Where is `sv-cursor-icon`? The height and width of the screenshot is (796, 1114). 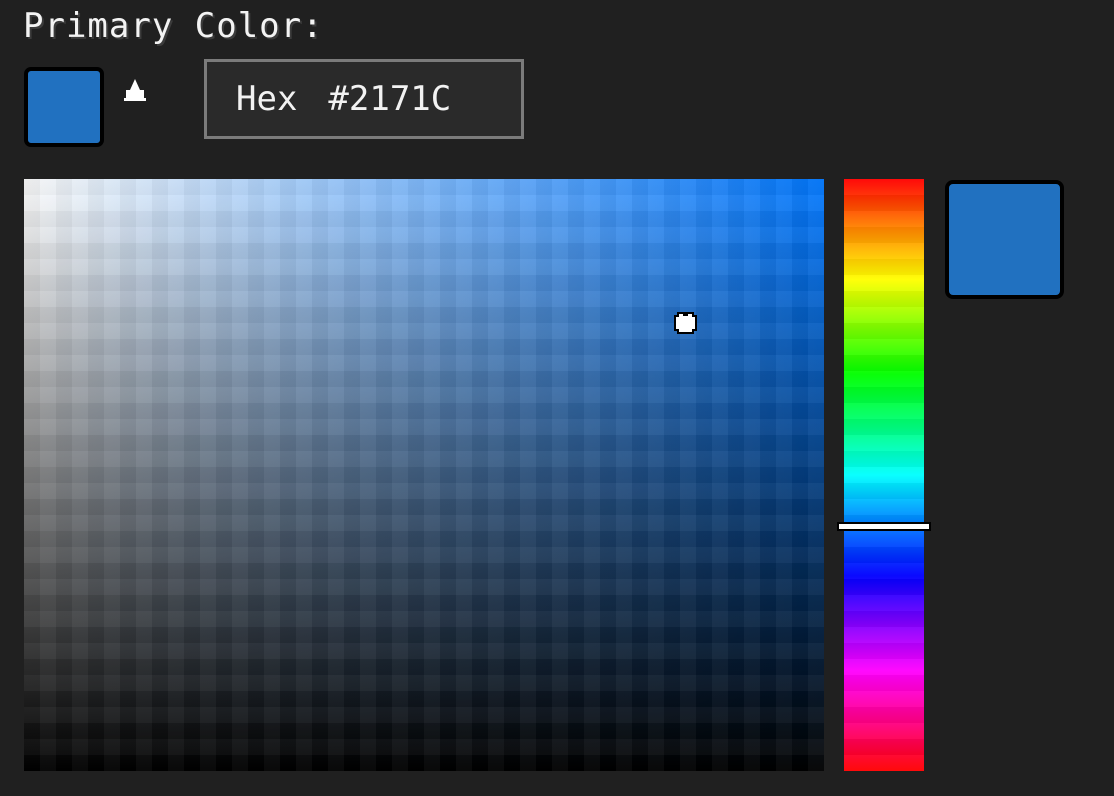
sv-cursor-icon is located at coordinates (685, 323).